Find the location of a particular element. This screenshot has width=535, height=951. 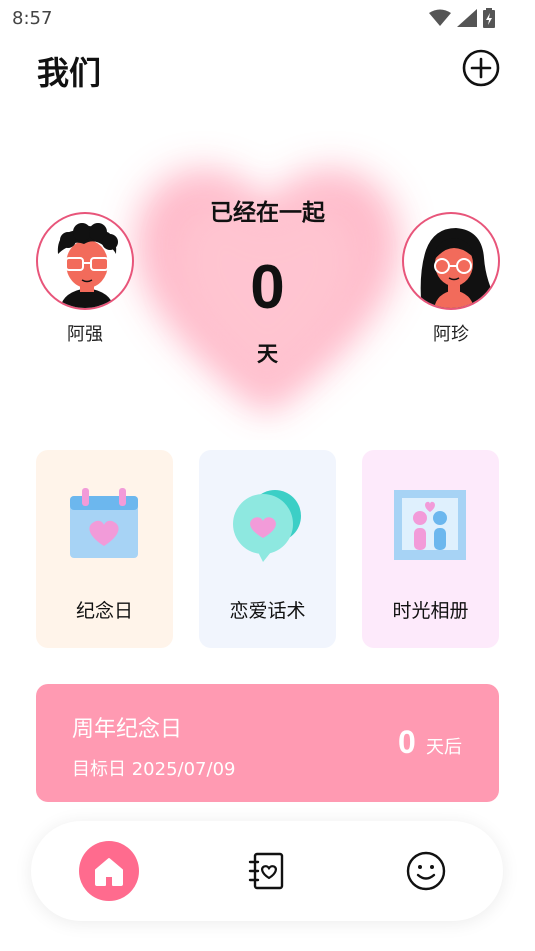

feature-card-photo-album: 时光相册 is located at coordinates (430, 549).